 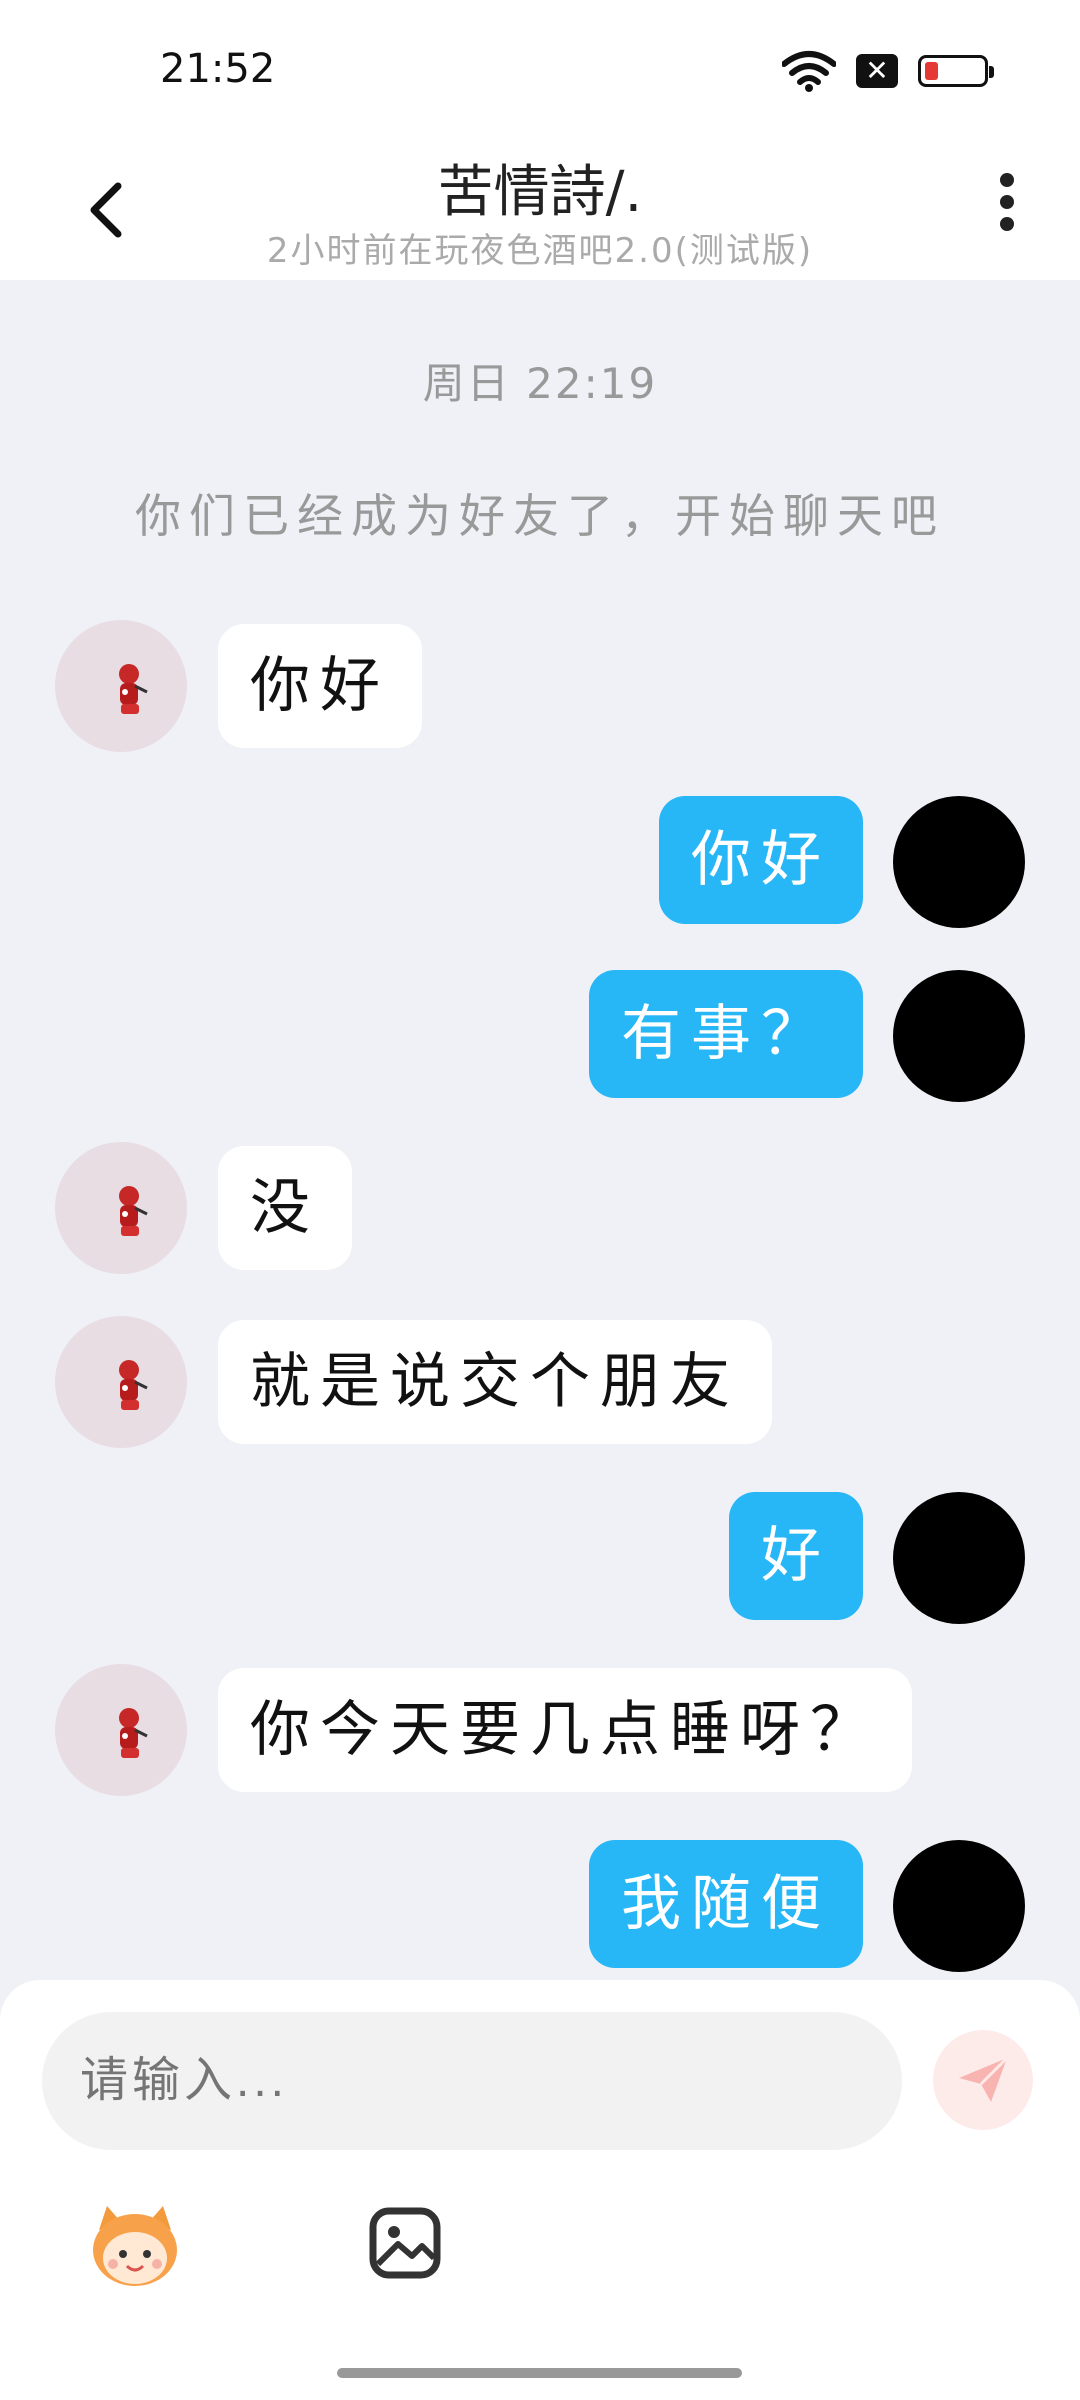 I want to click on system-message: 你们已经成为好友了，开始聊天吧, so click(x=540, y=516).